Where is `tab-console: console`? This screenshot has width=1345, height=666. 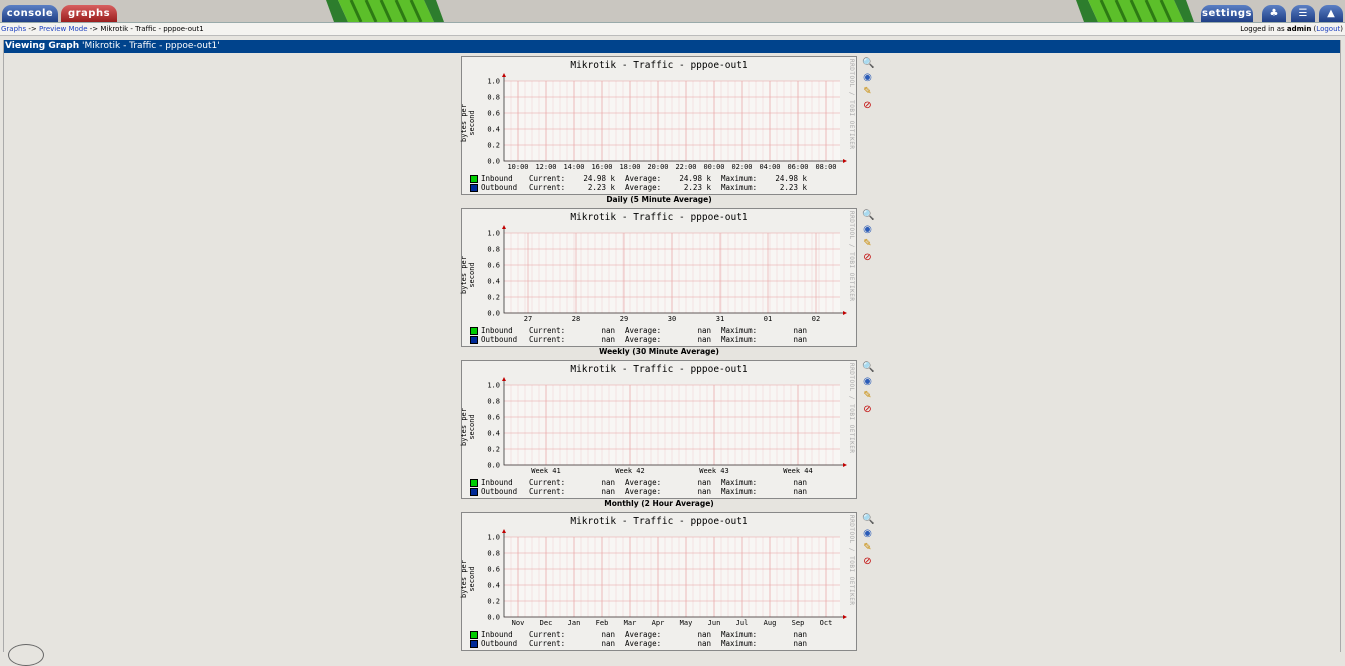 tab-console: console is located at coordinates (30, 13).